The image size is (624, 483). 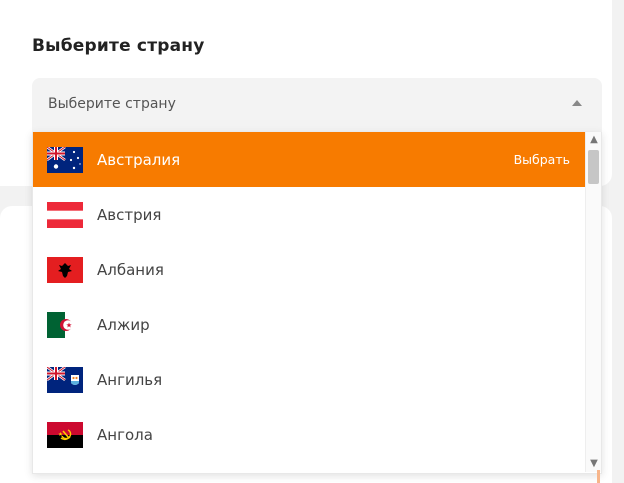 What do you see at coordinates (593, 302) in the screenshot?
I see `dropdown-scrollbar: ▲ ▼` at bounding box center [593, 302].